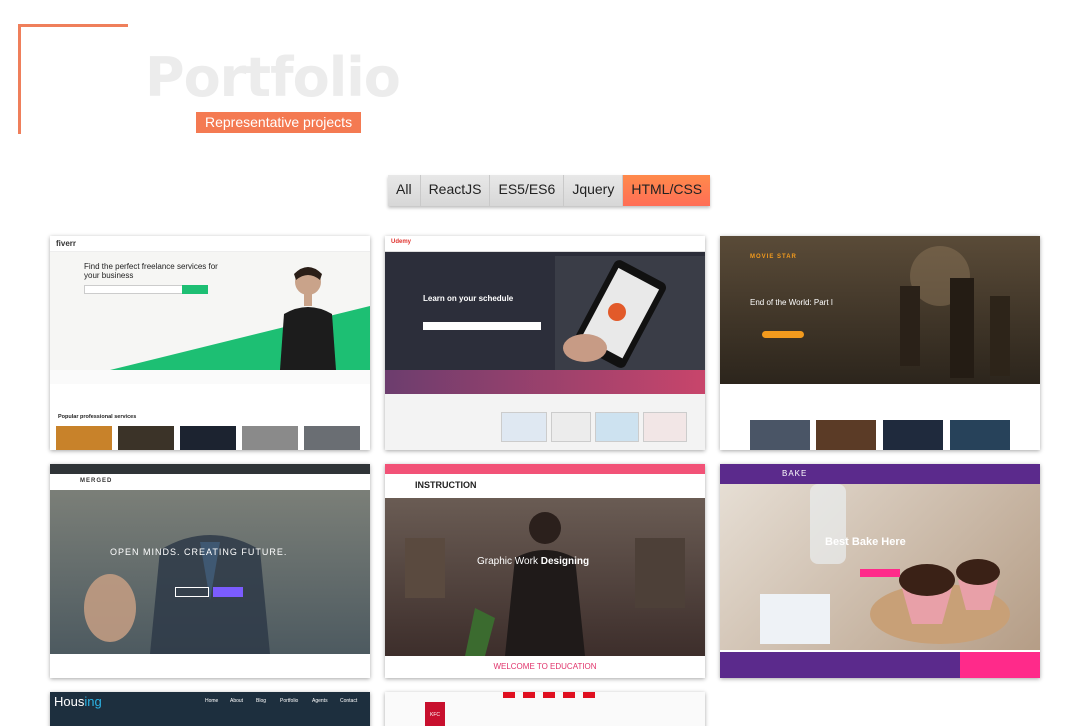 The image size is (1089, 726). Describe the element at coordinates (97, 417) in the screenshot. I see `card-section-title: Popular professional services` at that location.